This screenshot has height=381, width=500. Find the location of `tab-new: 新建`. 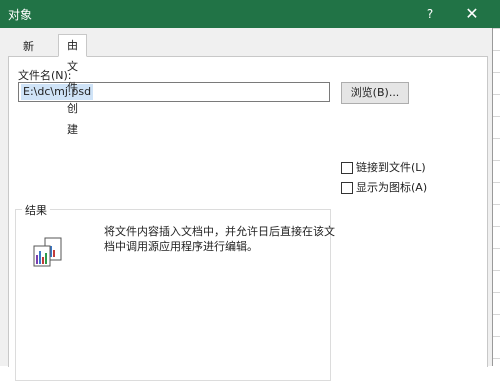

tab-new: 新建 is located at coordinates (28, 54).